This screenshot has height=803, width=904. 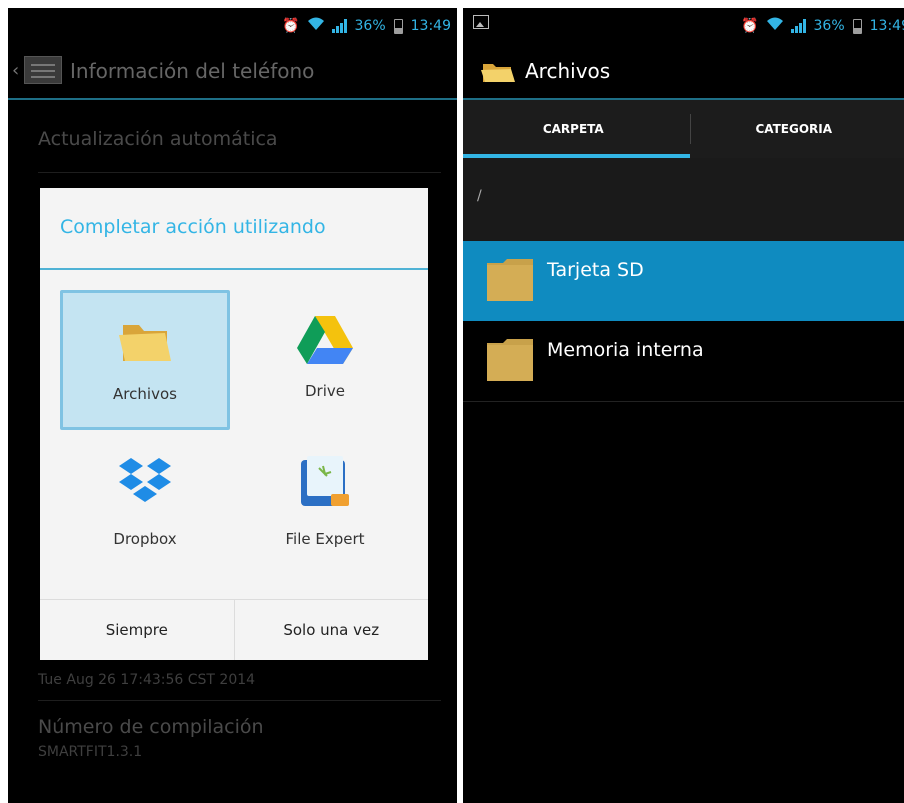 What do you see at coordinates (325, 484) in the screenshot?
I see `file-expert-icon` at bounding box center [325, 484].